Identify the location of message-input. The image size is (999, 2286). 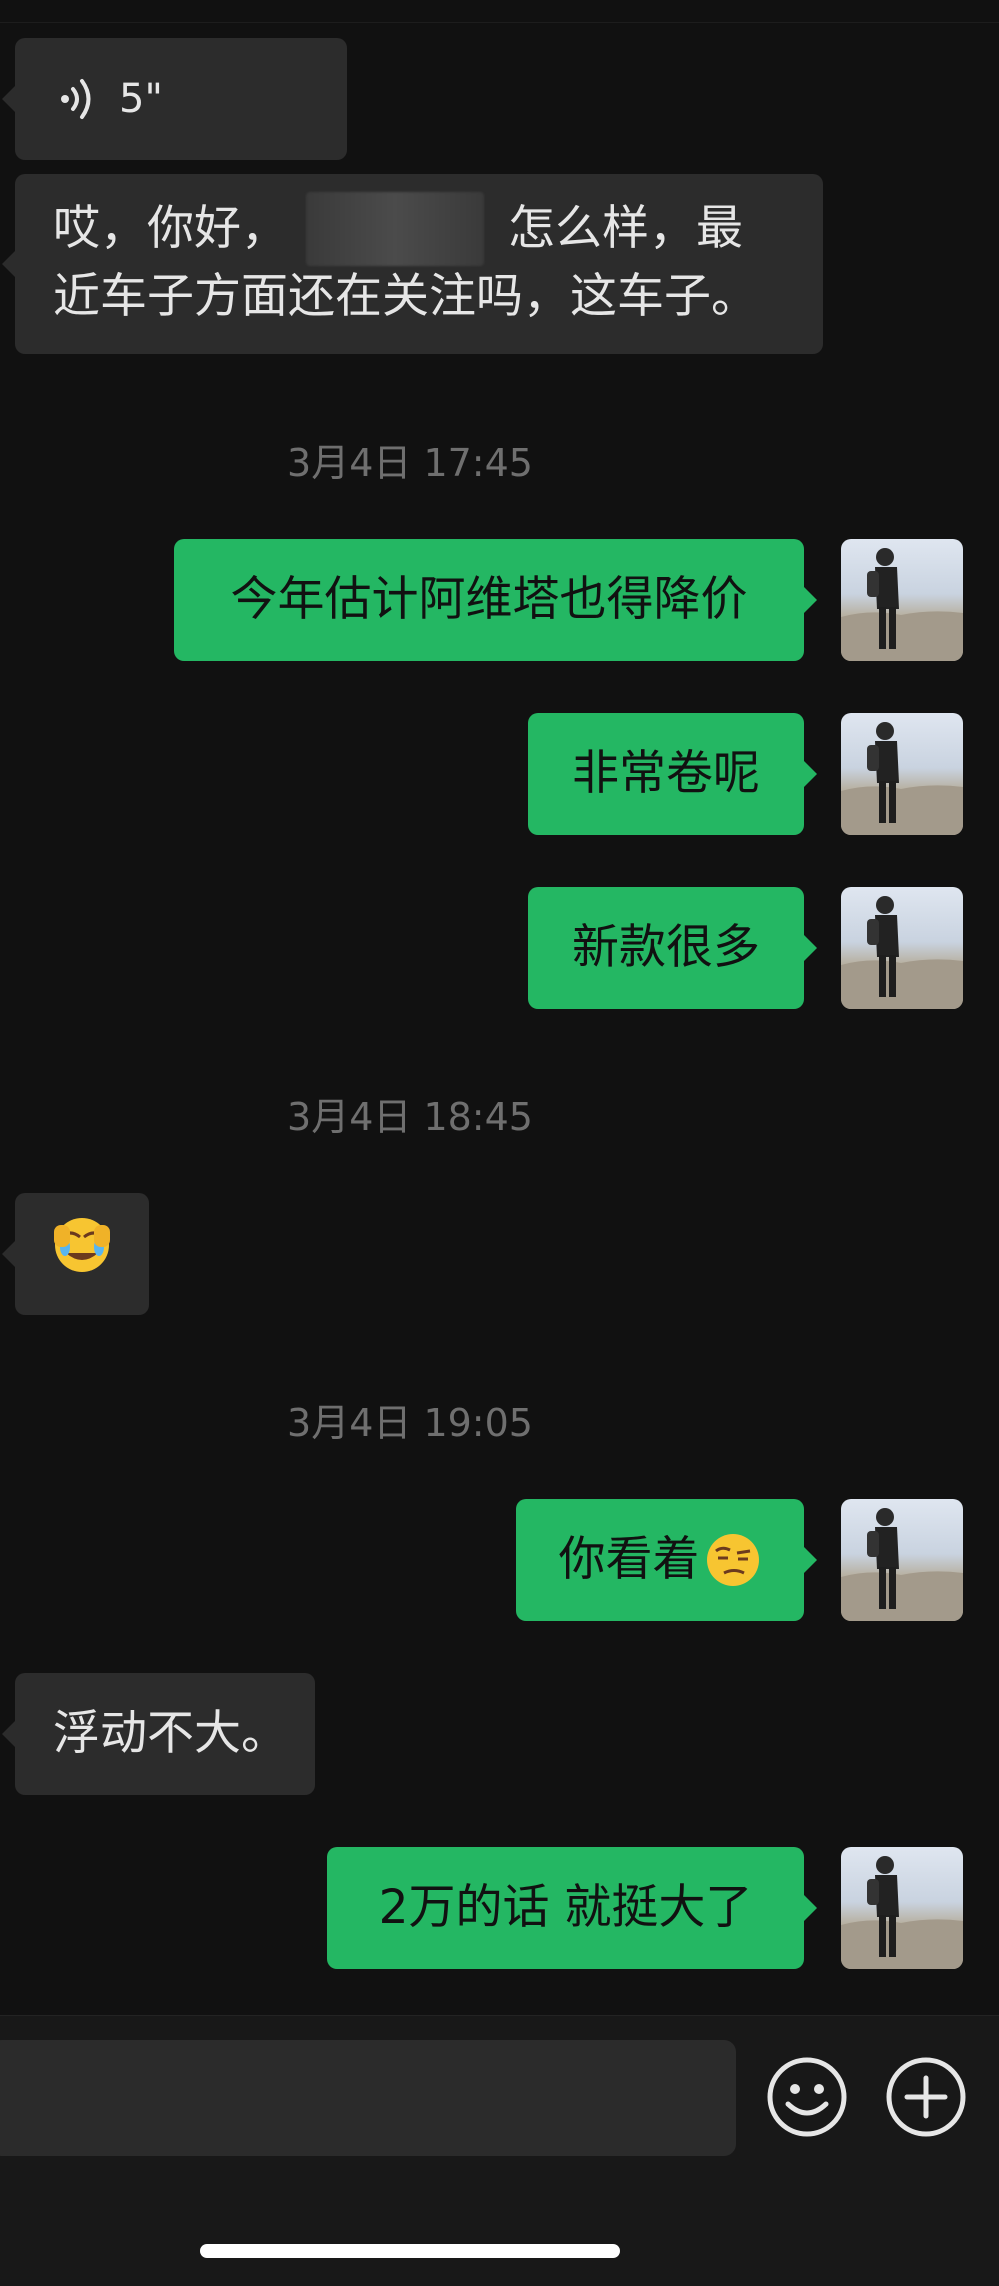
(368, 2098).